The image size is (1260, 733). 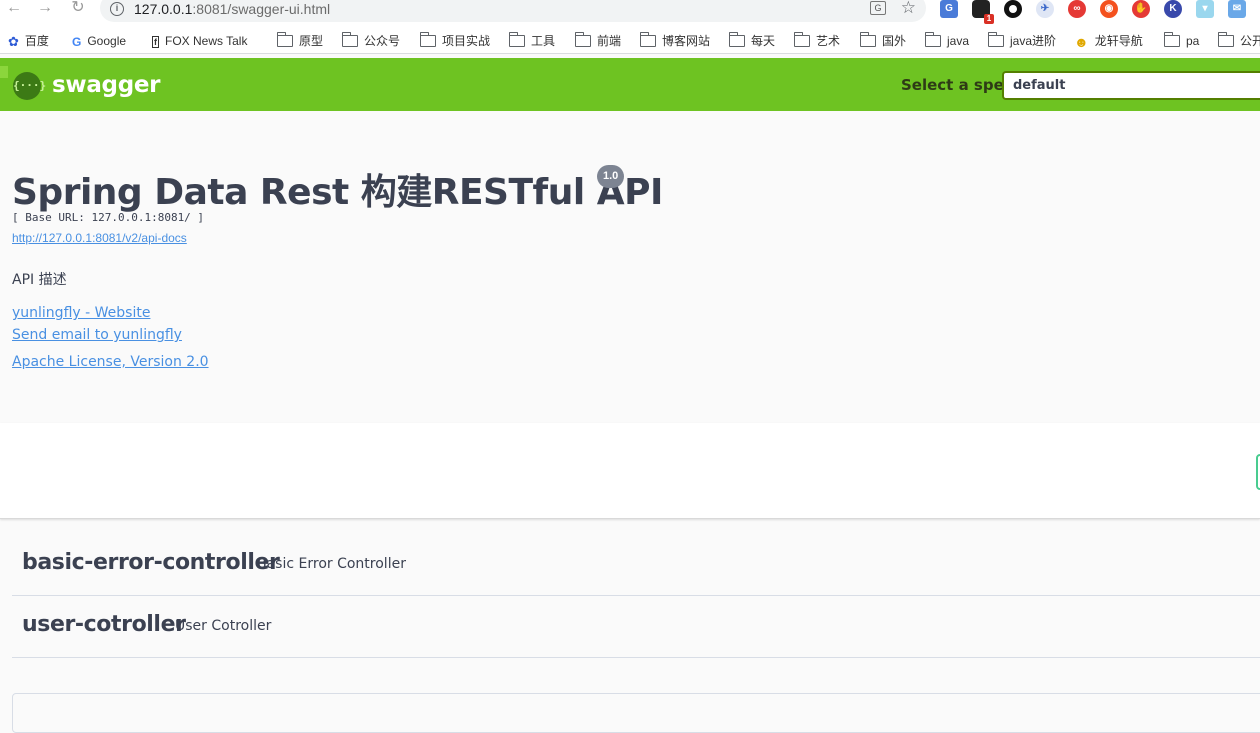 What do you see at coordinates (99, 238) in the screenshot?
I see `api-docs-link: http://127.0.0.1:8081/v2/api-docs` at bounding box center [99, 238].